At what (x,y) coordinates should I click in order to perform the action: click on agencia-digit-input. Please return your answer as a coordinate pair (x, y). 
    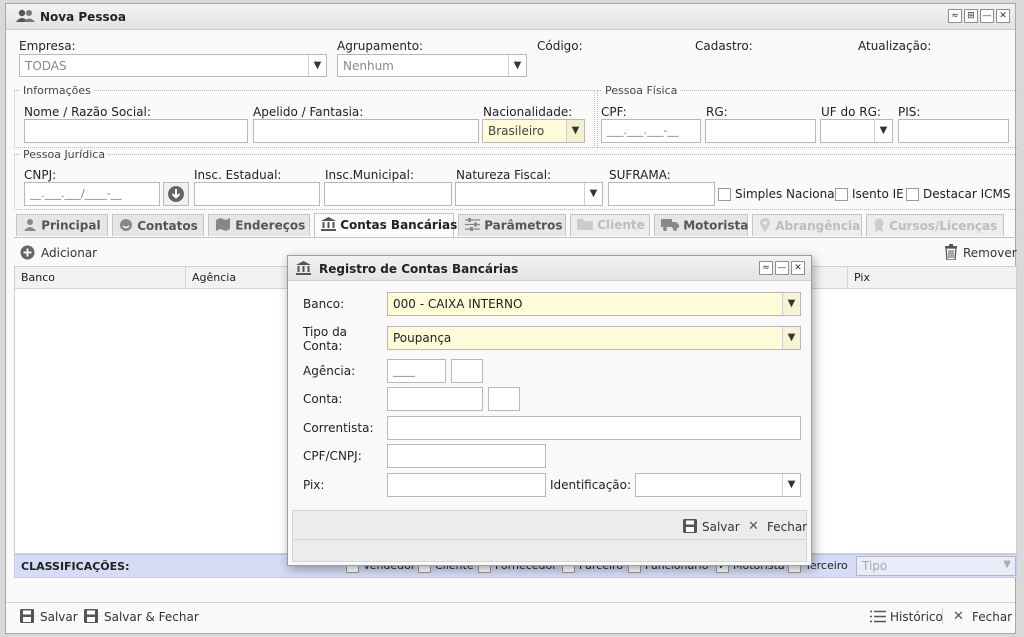
    Looking at the image, I should click on (467, 371).